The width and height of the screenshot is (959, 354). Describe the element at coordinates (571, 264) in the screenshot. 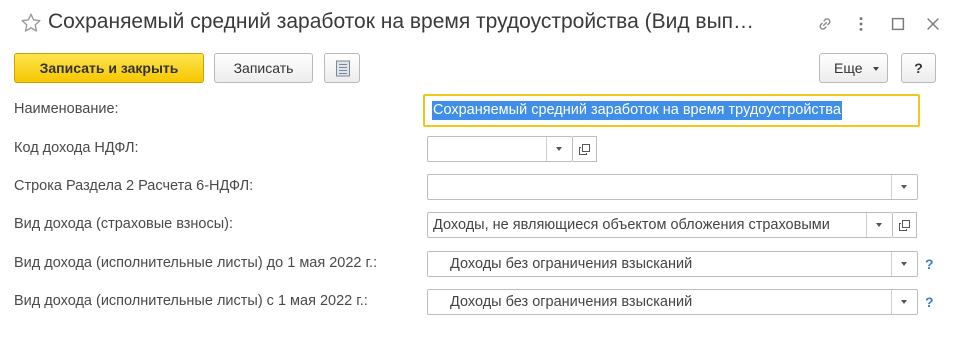

I see `income-writs-before-value: Доходы без ограничения взысканий` at that location.